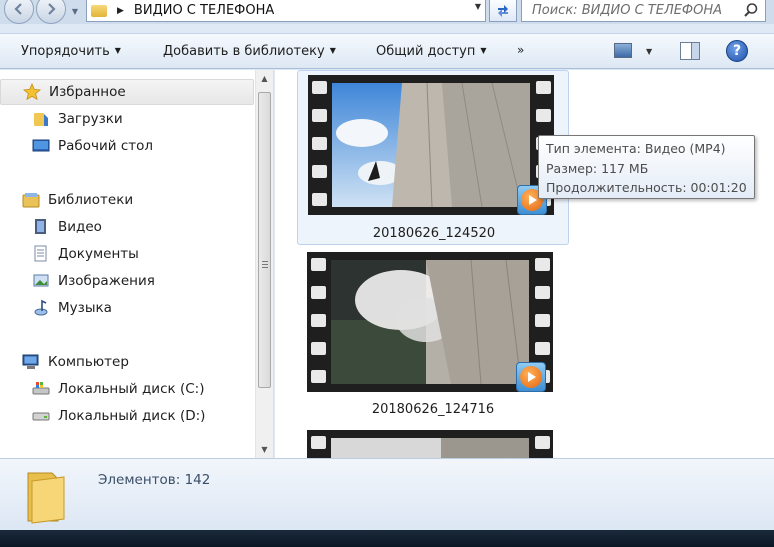 This screenshot has width=774, height=547. What do you see at coordinates (65, 51) in the screenshot?
I see `organize-label: Упорядочить` at bounding box center [65, 51].